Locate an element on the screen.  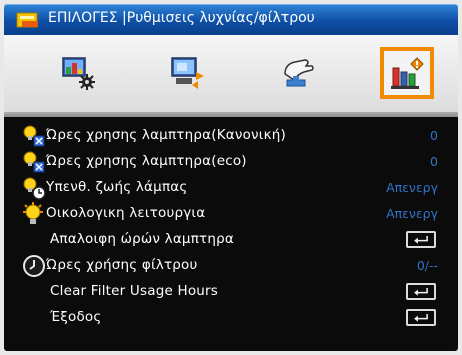
reset-lamp-hours-row: Απαλοιφη ώρών λαμπτηρα is located at coordinates (231, 240).